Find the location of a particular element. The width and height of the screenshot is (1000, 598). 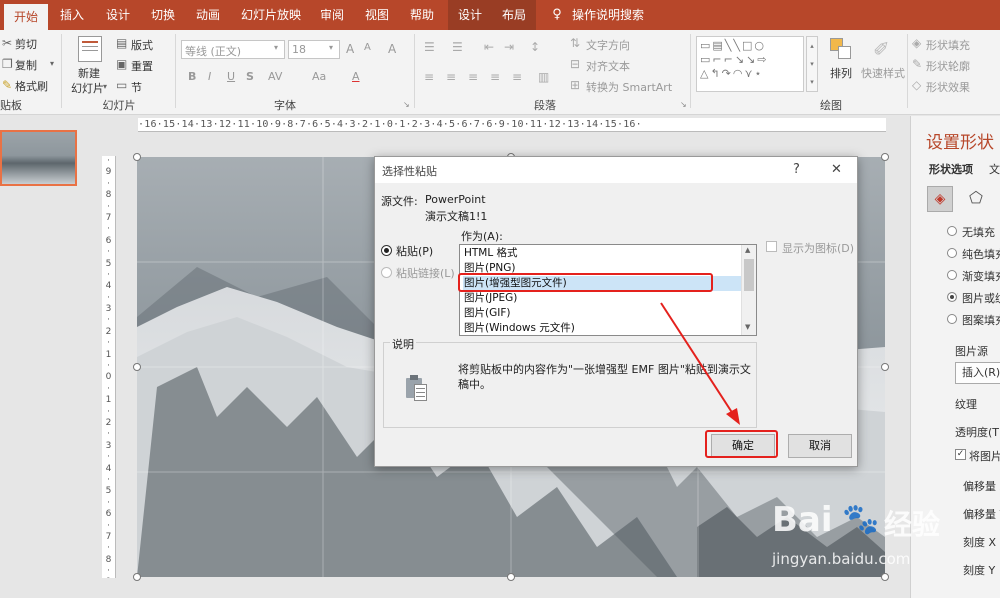

watermark-brand-2: 经验 is located at coordinates (912, 524).